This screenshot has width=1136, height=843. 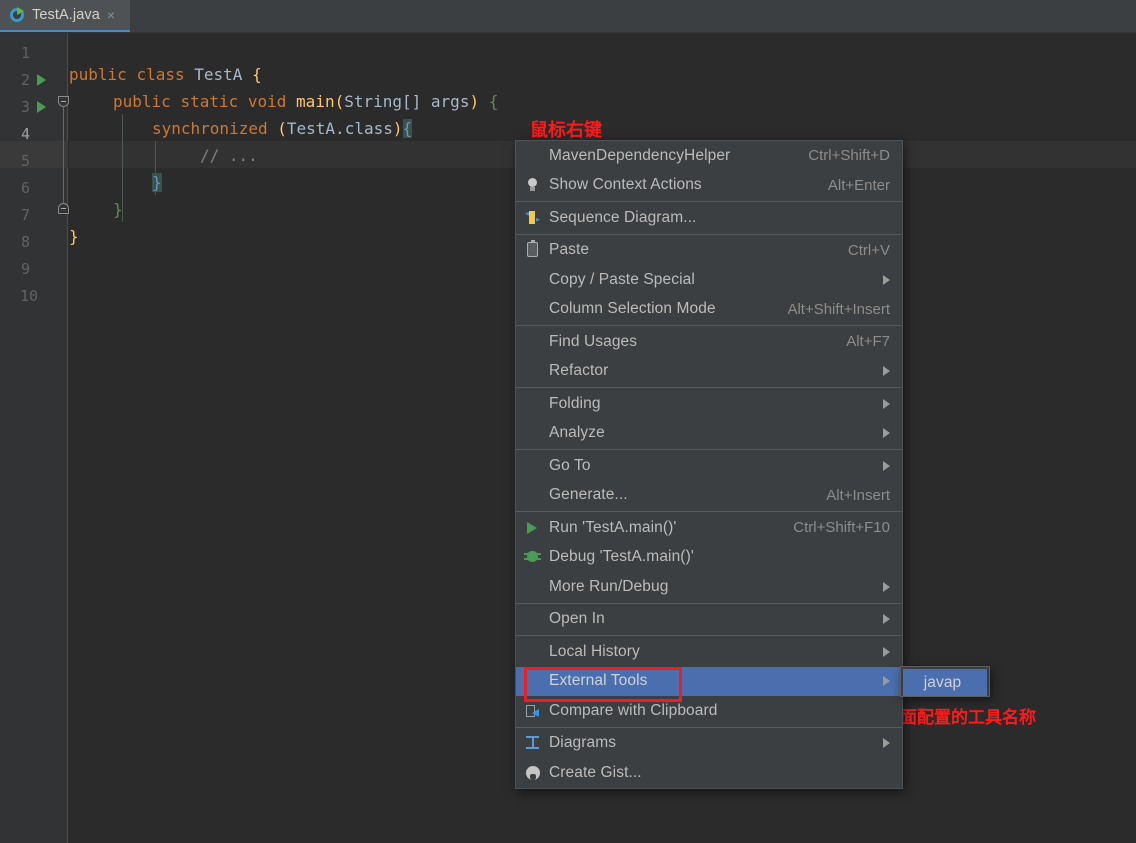 I want to click on menu-item-label: Analyze, so click(x=577, y=433).